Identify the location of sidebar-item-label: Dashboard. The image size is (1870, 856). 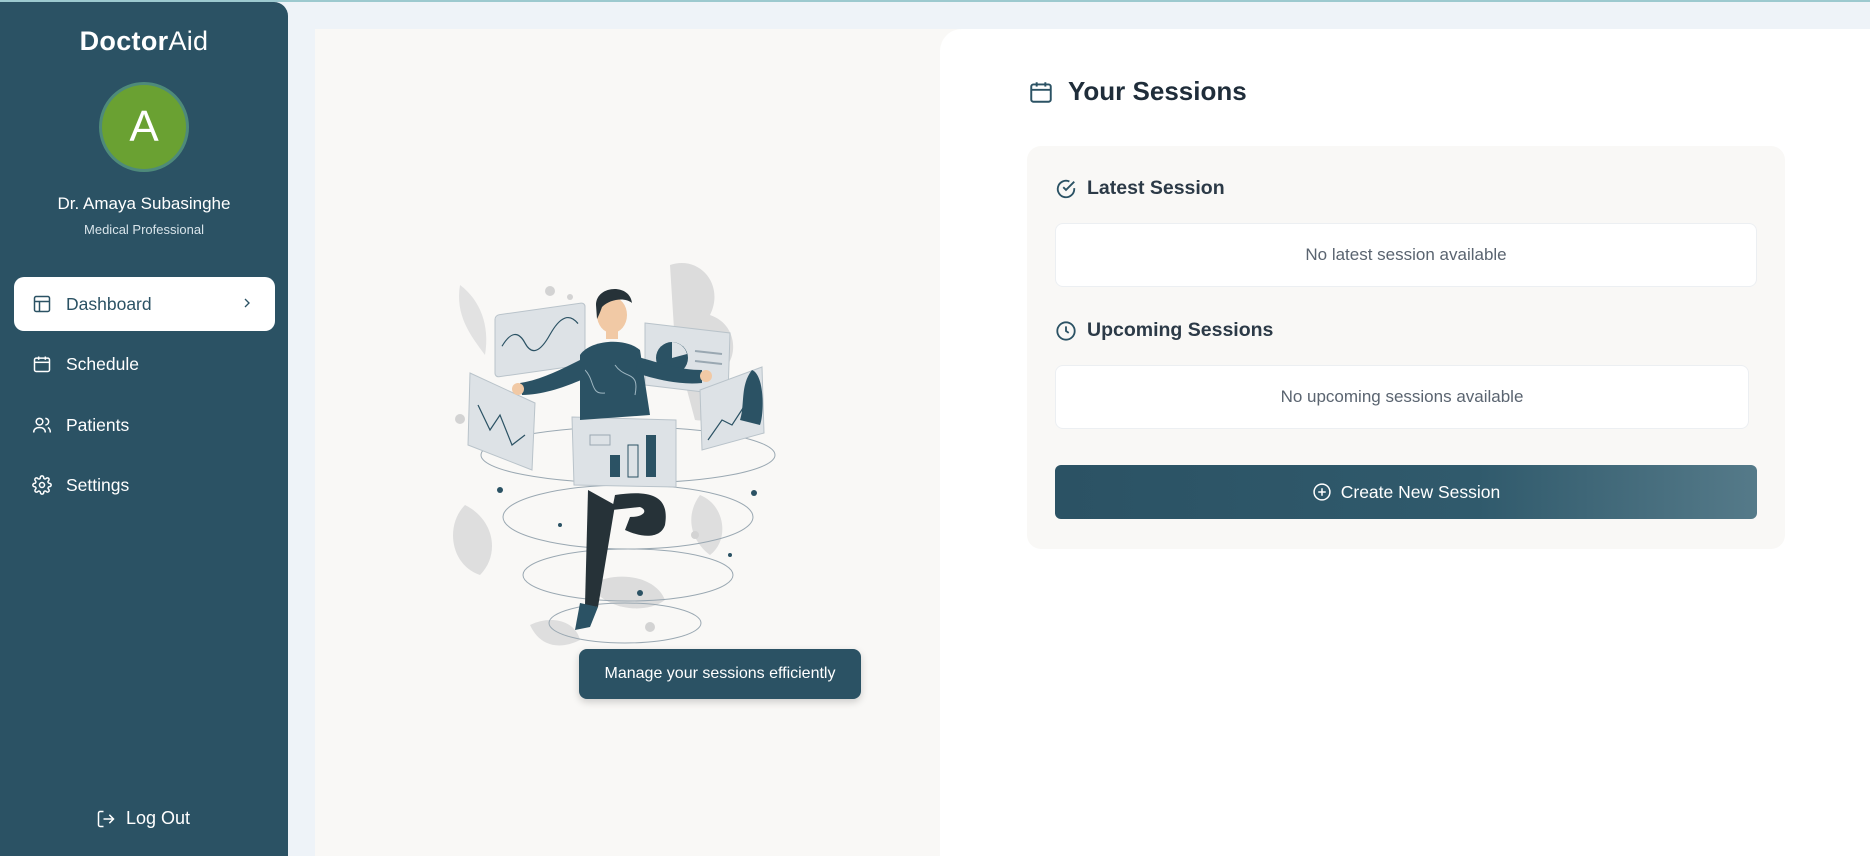
(109, 303).